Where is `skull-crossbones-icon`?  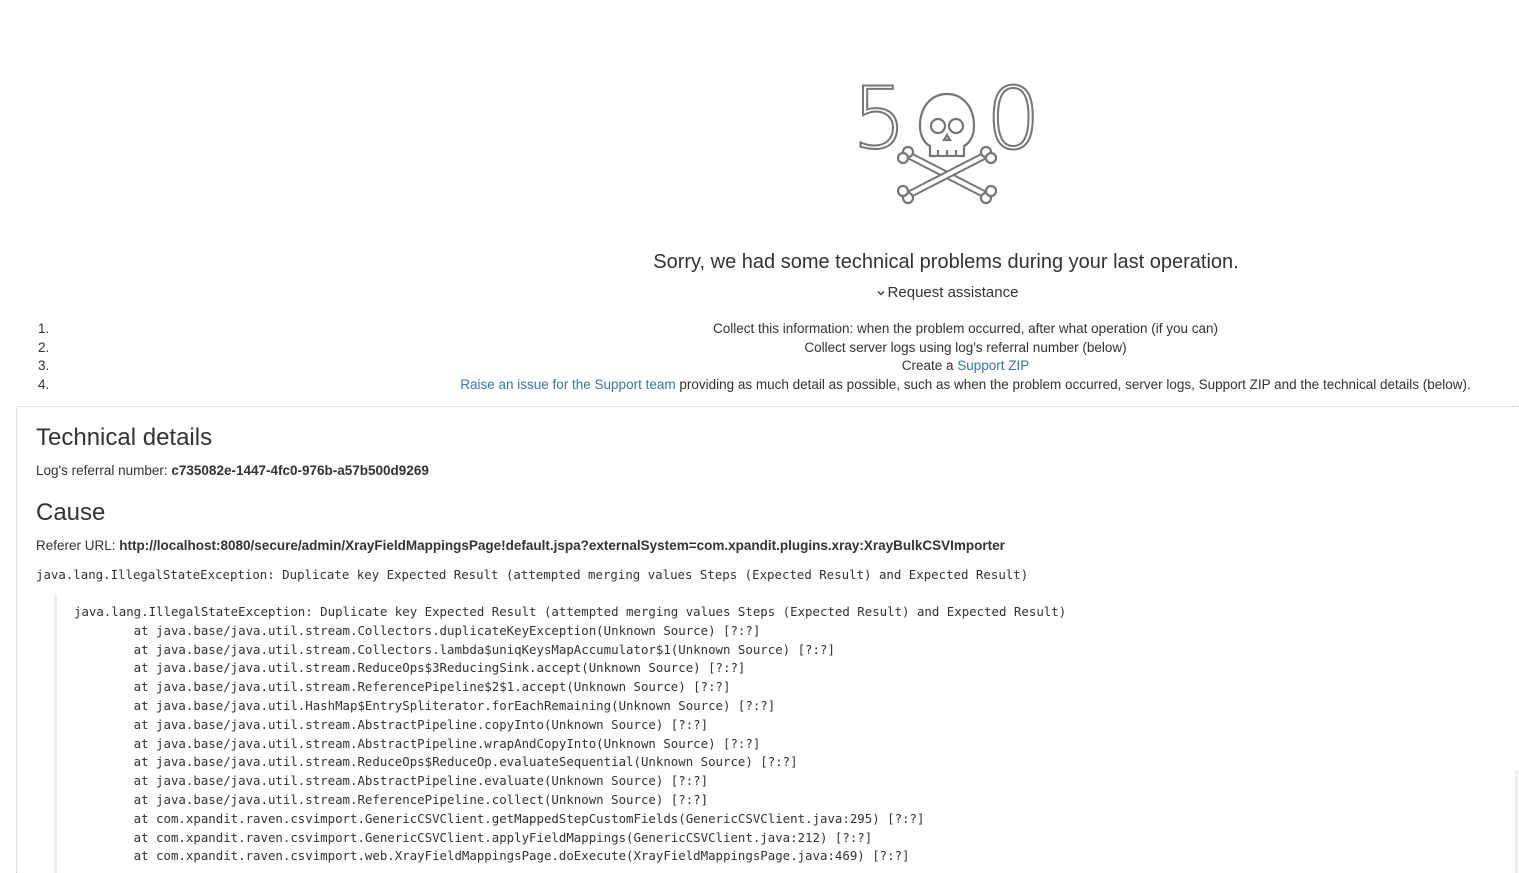 skull-crossbones-icon is located at coordinates (947, 148).